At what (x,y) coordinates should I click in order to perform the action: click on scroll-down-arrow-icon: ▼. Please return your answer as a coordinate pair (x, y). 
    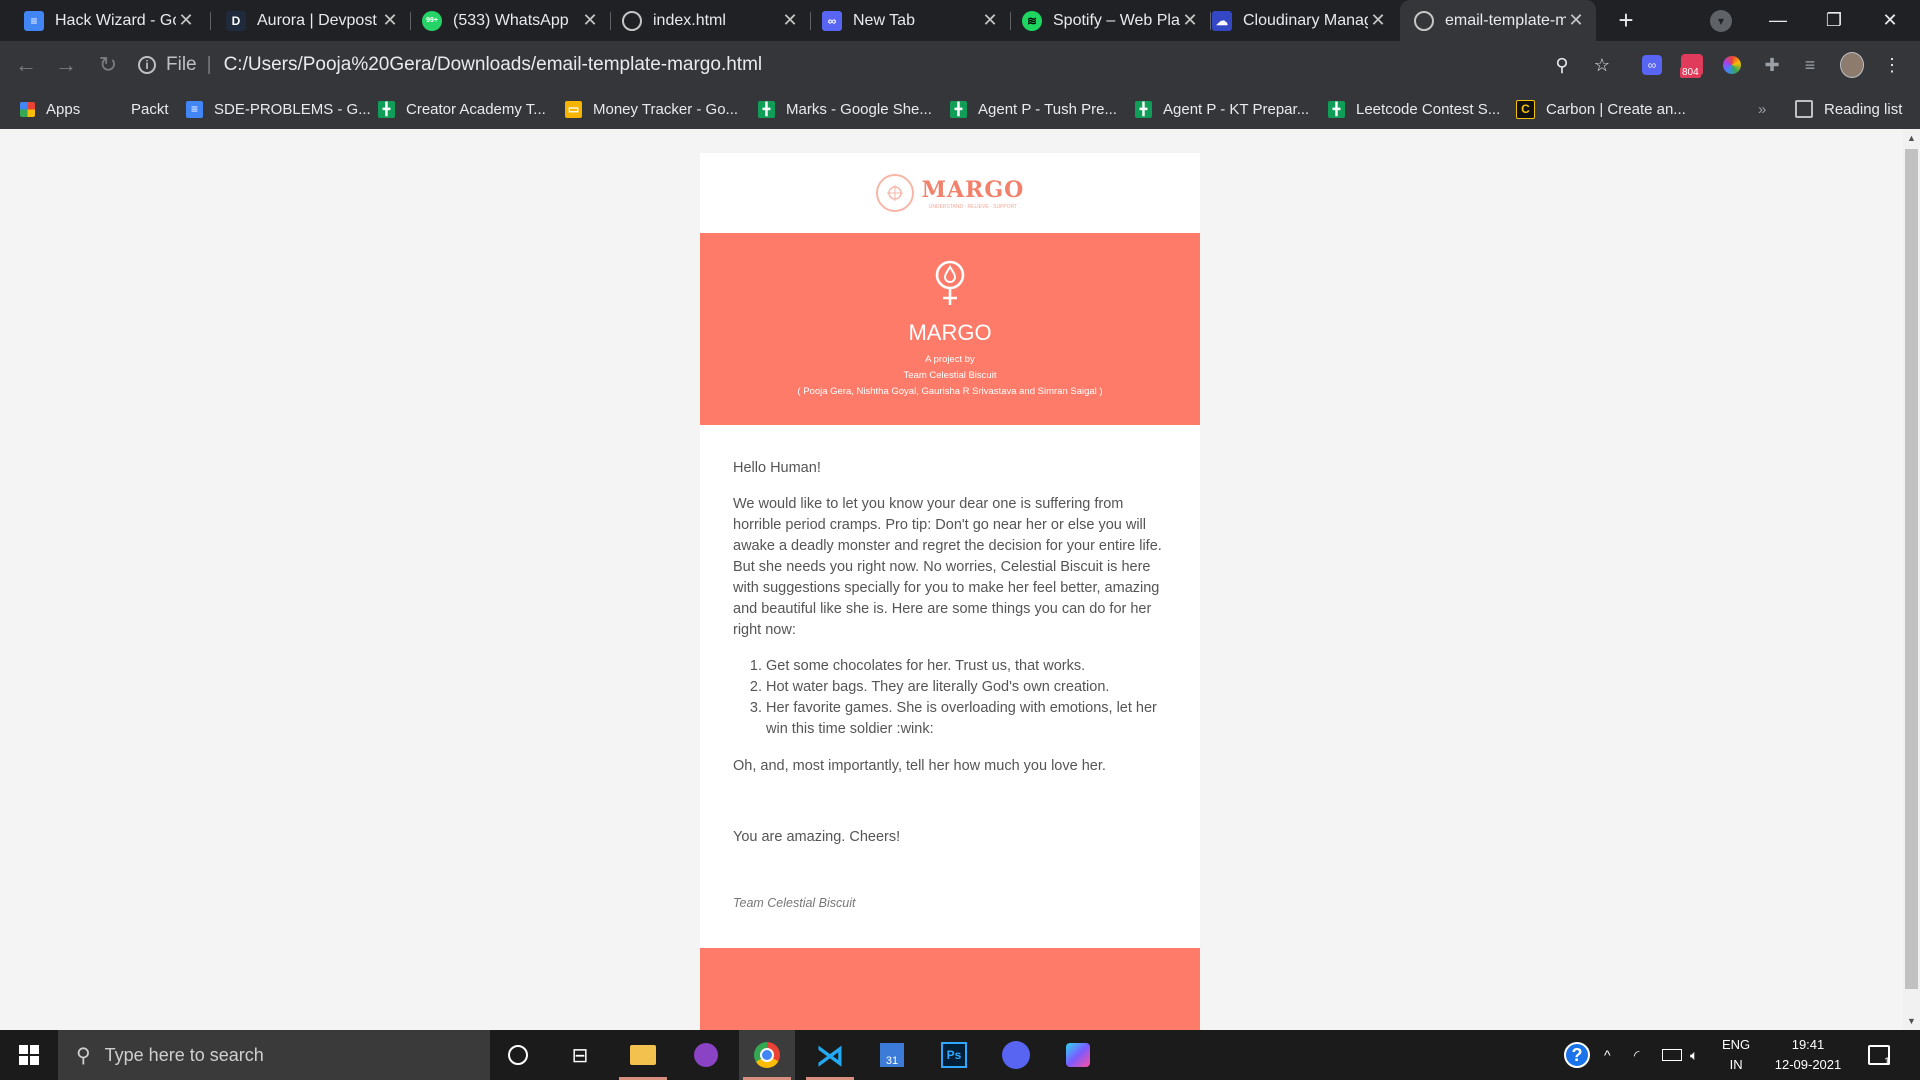
    Looking at the image, I should click on (1911, 1021).